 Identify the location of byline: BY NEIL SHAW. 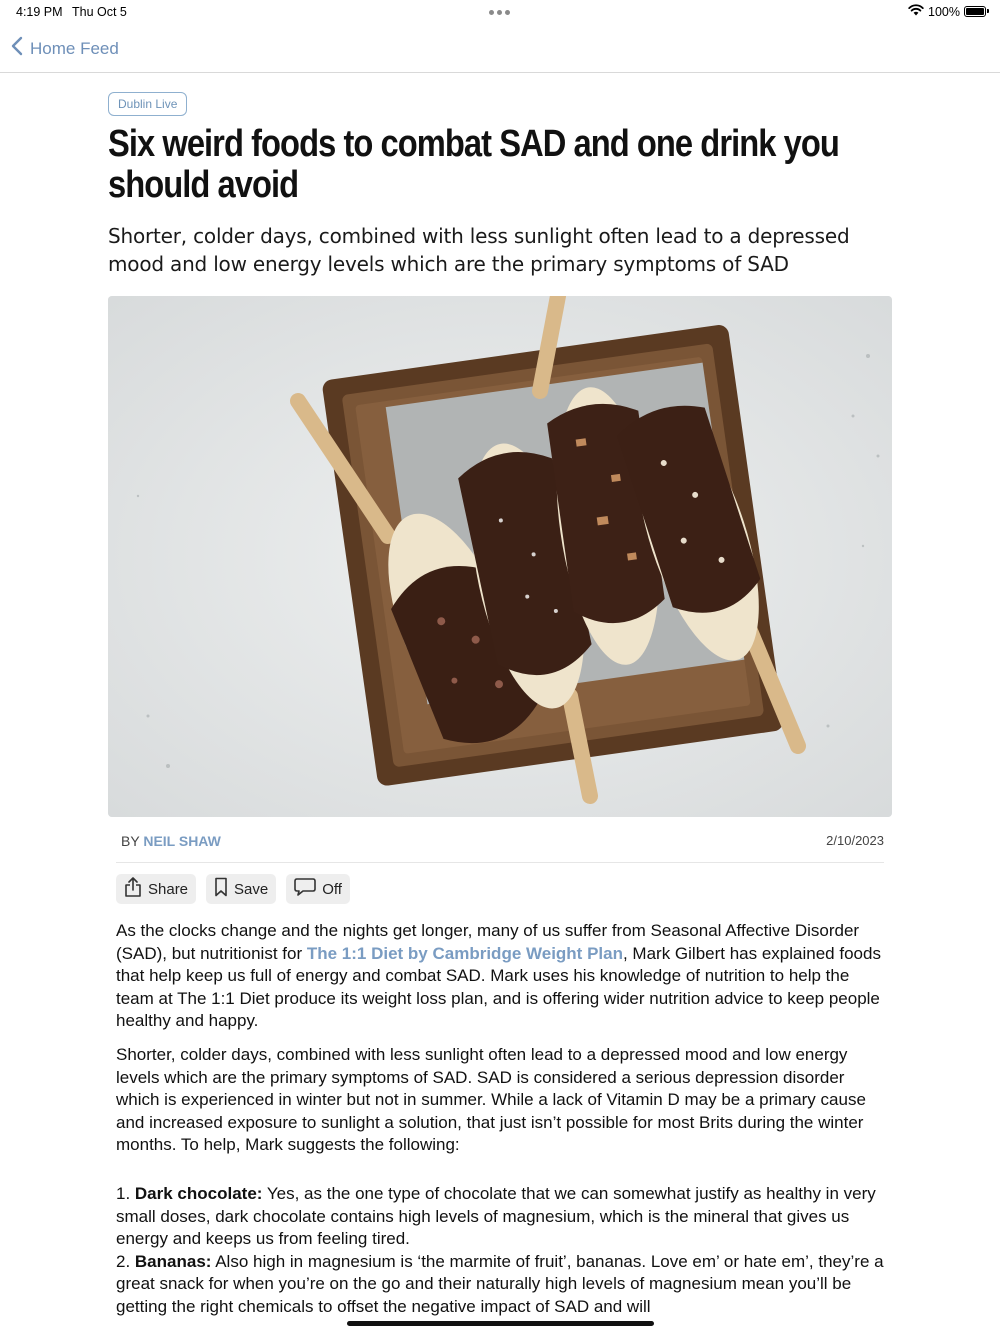
(171, 841).